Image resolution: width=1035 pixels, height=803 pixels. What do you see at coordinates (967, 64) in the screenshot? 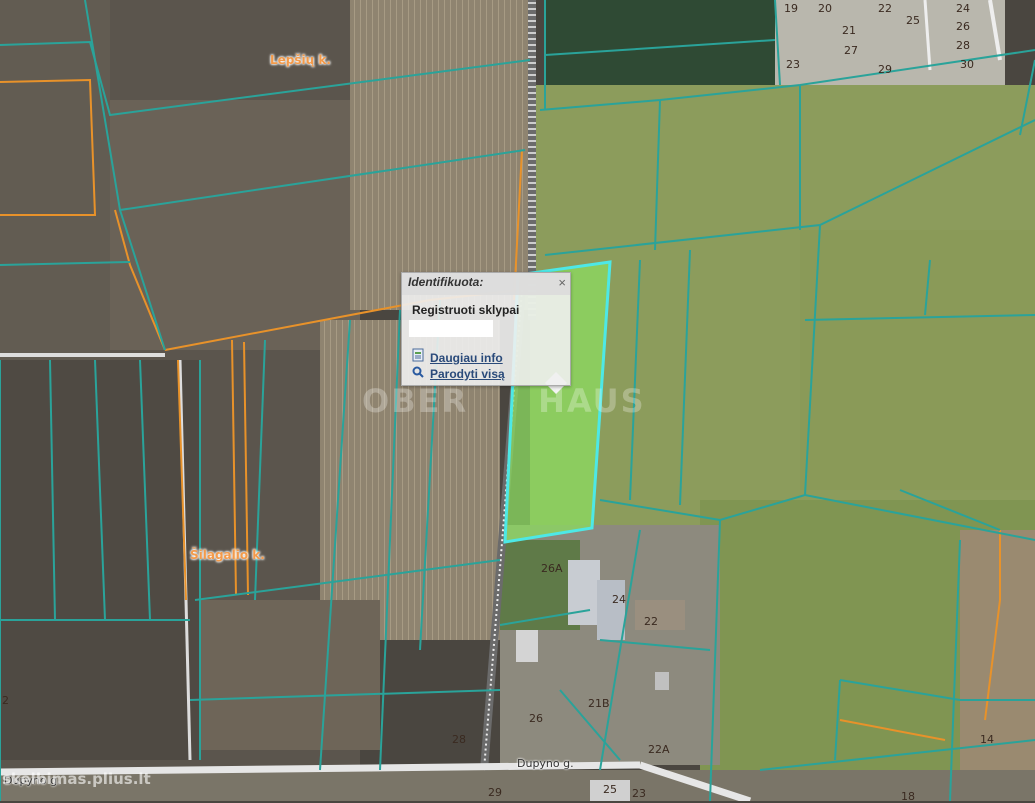
I see `parcel-number: 30` at bounding box center [967, 64].